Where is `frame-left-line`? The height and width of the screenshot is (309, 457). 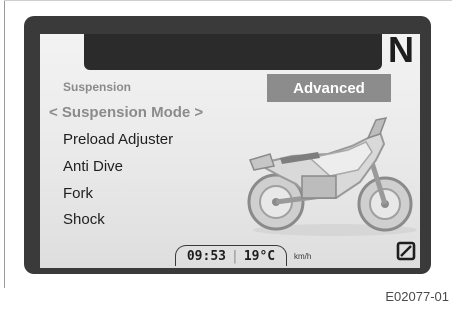 frame-left-line is located at coordinates (4, 144).